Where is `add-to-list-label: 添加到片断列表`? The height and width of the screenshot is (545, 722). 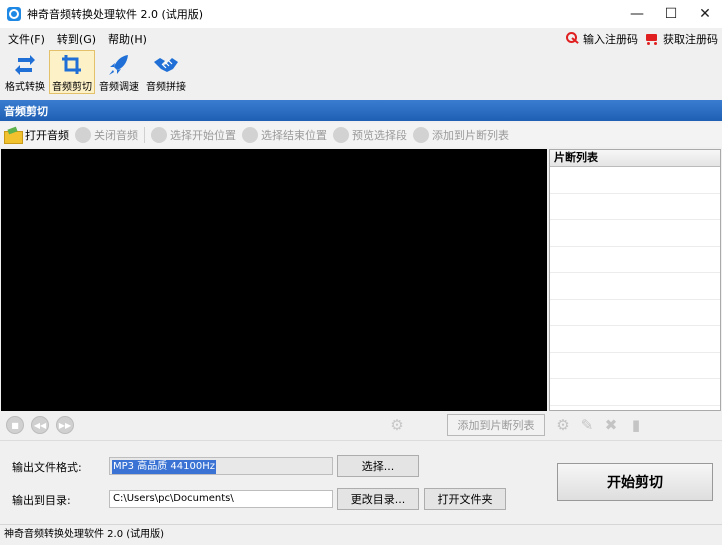
add-to-list-label: 添加到片断列表 is located at coordinates (470, 135).